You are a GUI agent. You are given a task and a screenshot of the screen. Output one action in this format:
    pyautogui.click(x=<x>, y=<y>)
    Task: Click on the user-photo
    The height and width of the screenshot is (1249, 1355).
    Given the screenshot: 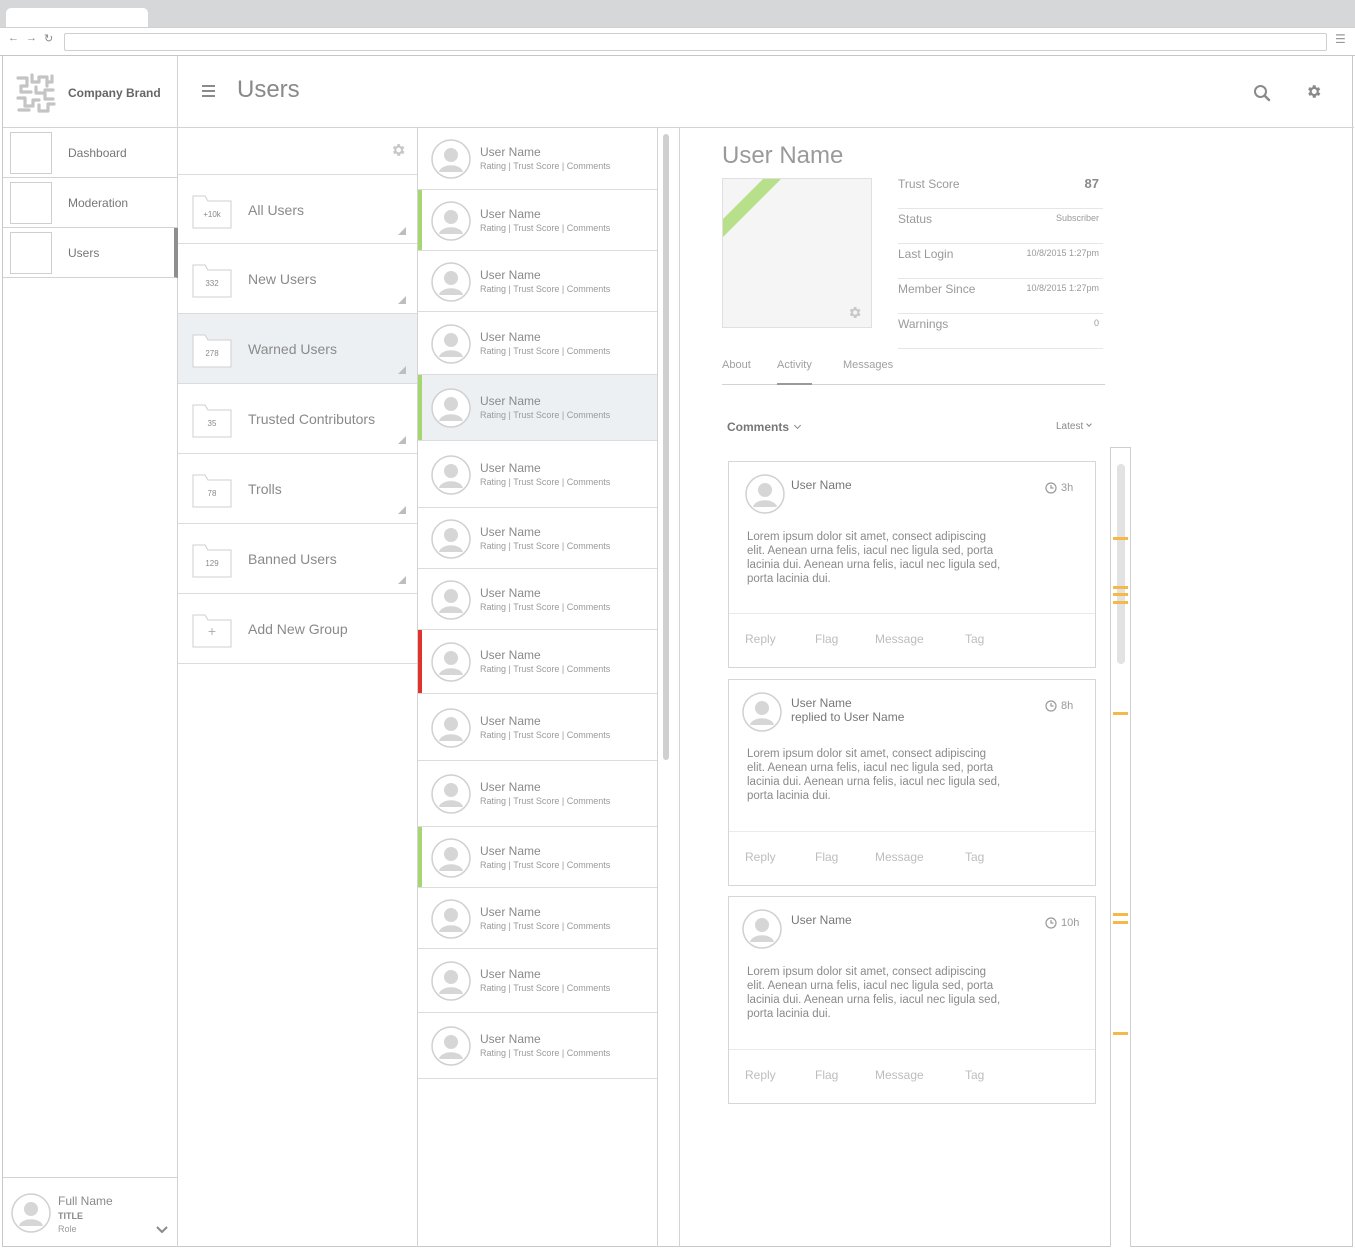 What is the action you would take?
    pyautogui.click(x=797, y=253)
    